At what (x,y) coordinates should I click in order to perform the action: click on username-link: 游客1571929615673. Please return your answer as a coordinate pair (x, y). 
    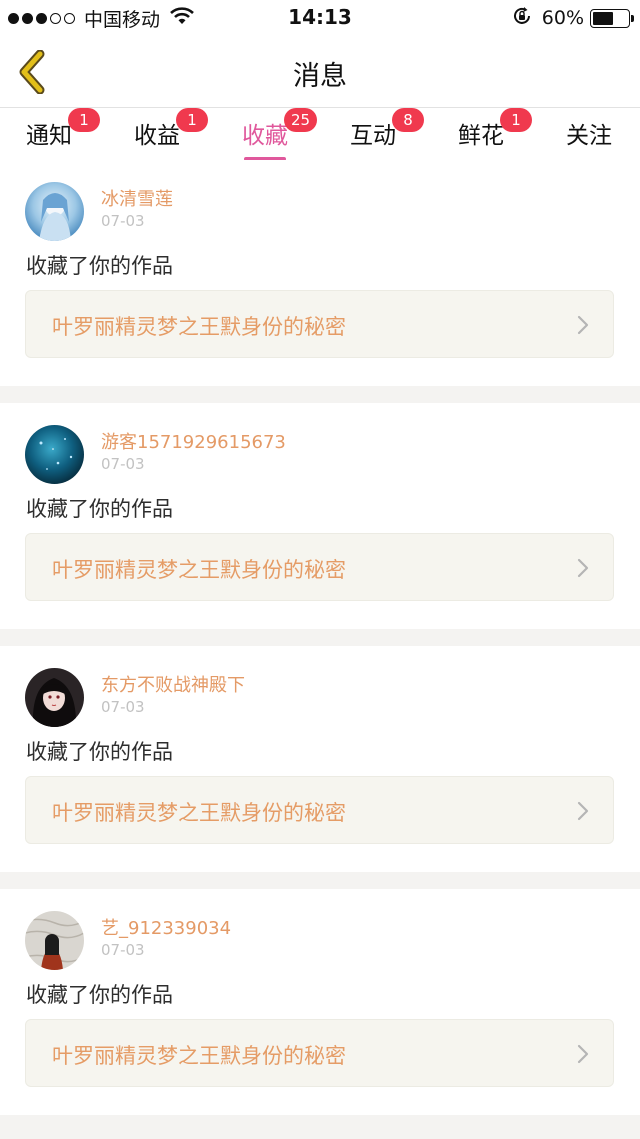
    Looking at the image, I should click on (193, 441).